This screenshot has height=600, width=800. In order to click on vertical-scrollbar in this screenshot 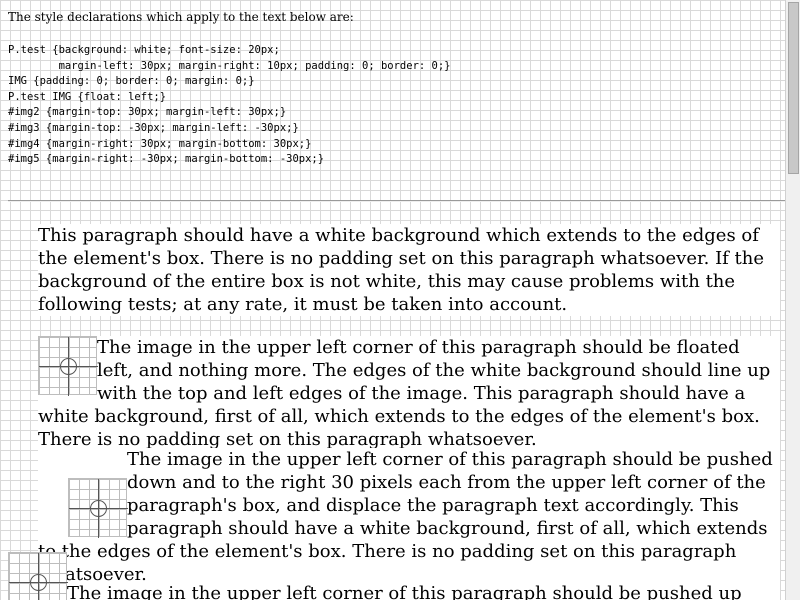, I will do `click(792, 300)`.